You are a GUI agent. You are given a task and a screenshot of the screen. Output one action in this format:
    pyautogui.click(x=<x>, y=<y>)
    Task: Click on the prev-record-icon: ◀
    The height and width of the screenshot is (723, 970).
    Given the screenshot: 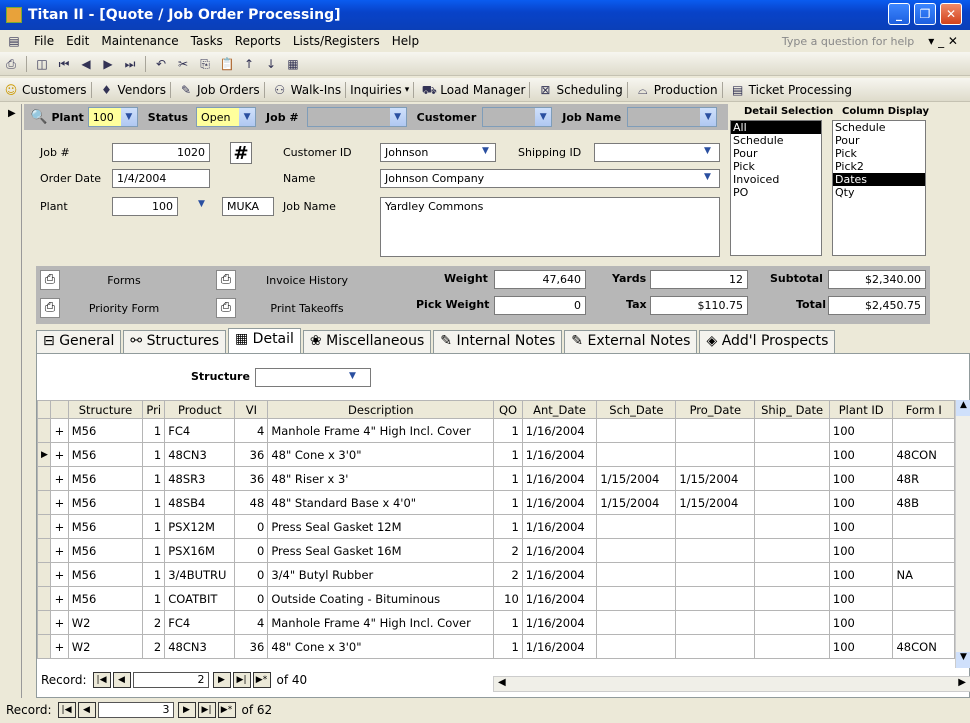 What is the action you would take?
    pyautogui.click(x=86, y=64)
    